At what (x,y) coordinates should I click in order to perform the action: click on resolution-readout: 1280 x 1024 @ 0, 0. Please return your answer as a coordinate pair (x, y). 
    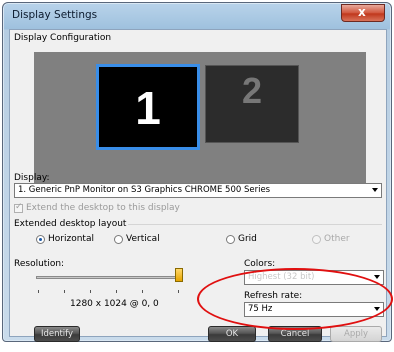
    Looking at the image, I should click on (114, 304).